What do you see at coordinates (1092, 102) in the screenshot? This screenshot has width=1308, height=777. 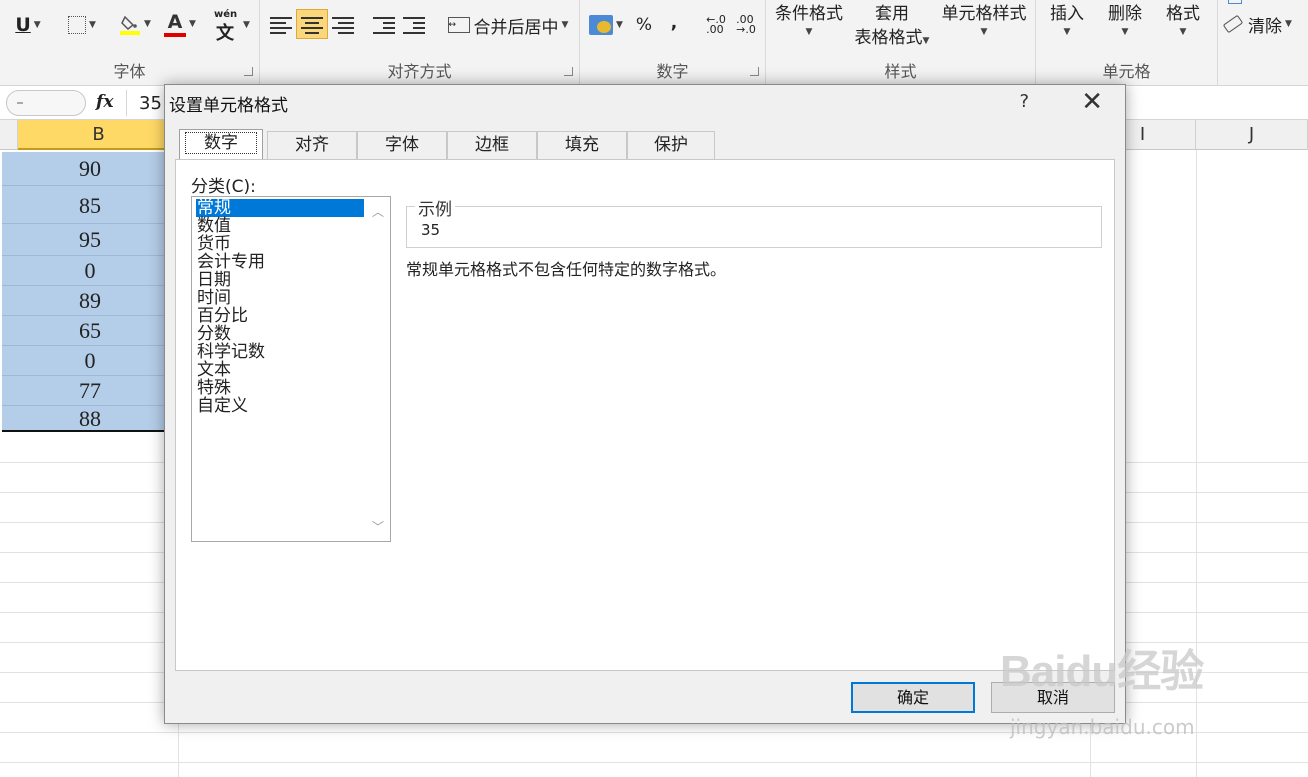 I see `close-icon: ✕` at bounding box center [1092, 102].